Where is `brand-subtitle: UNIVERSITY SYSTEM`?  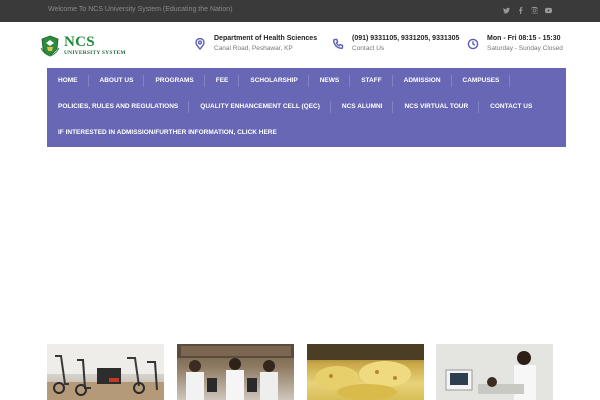
brand-subtitle: UNIVERSITY SYSTEM is located at coordinates (95, 53).